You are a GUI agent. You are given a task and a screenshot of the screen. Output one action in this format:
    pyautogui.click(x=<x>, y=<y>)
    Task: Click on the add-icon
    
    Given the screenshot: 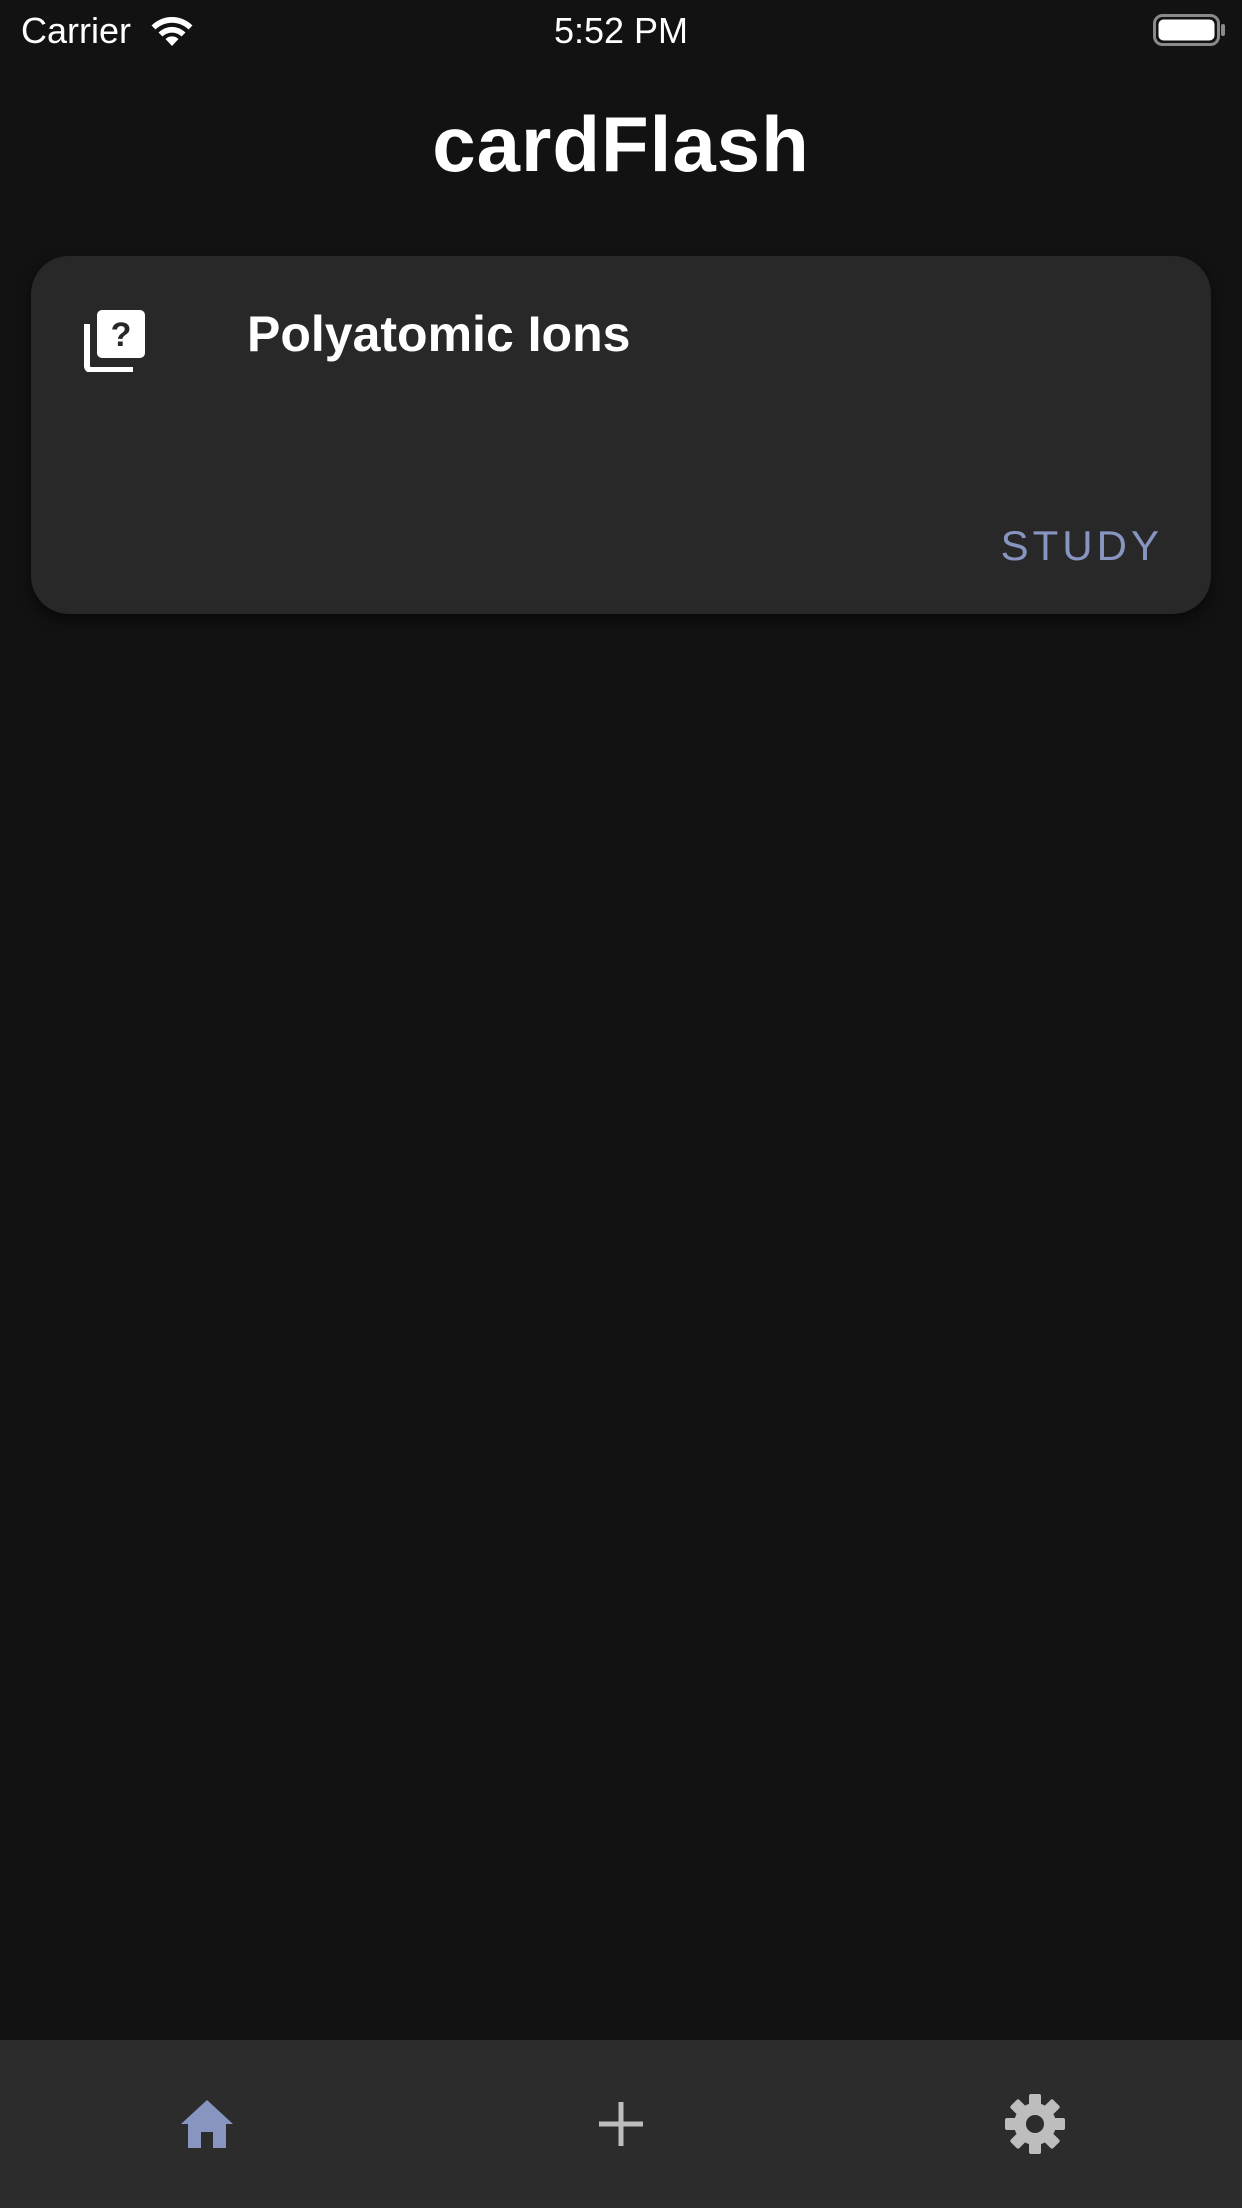 What is the action you would take?
    pyautogui.click(x=621, y=2124)
    